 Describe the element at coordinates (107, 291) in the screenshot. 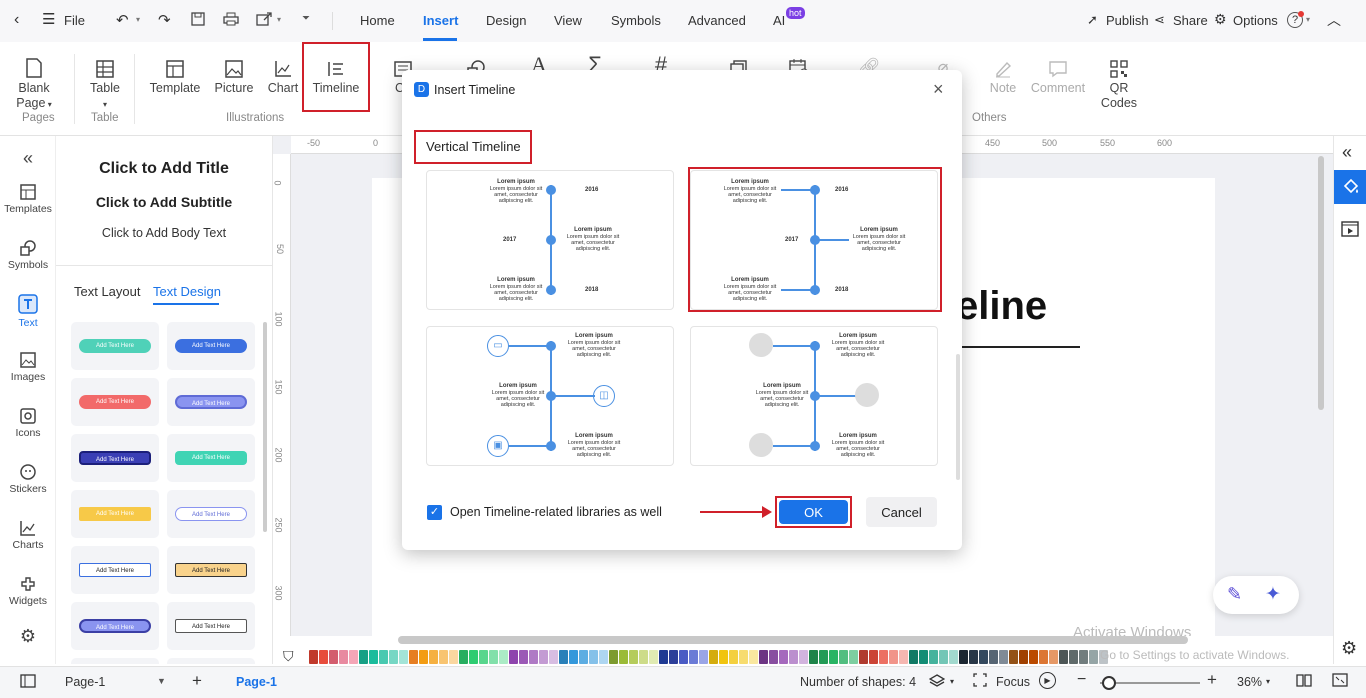

I see `tab-text-layout: Text Layout` at that location.